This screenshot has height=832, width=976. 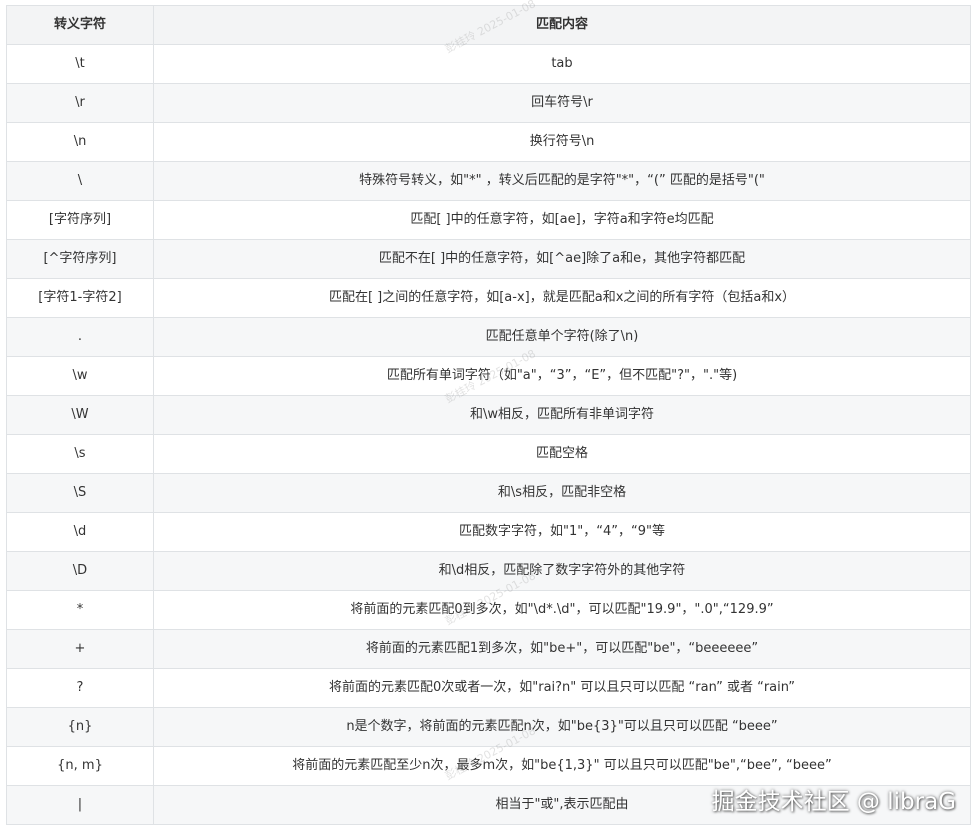 I want to click on table-row: \W 和\w相反，匹配所有非单词字符, so click(x=488, y=415).